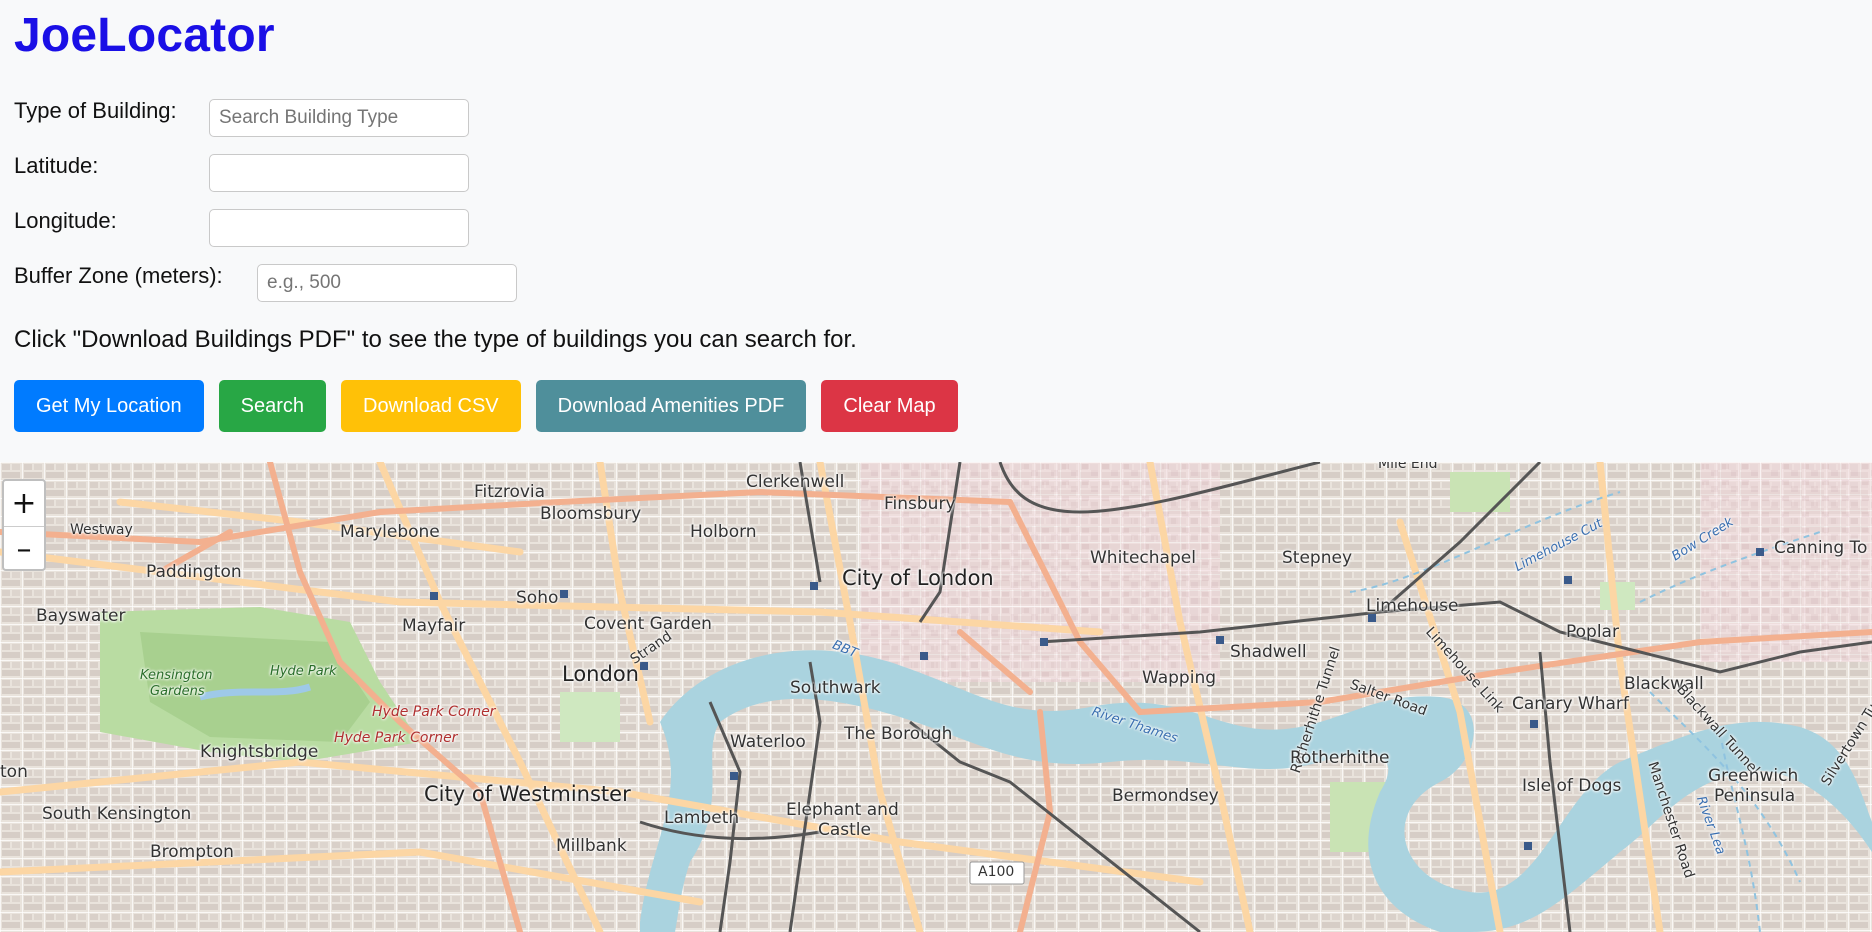 This screenshot has height=932, width=1872. I want to click on map-label-hyde-park: Hyde Park, so click(303, 671).